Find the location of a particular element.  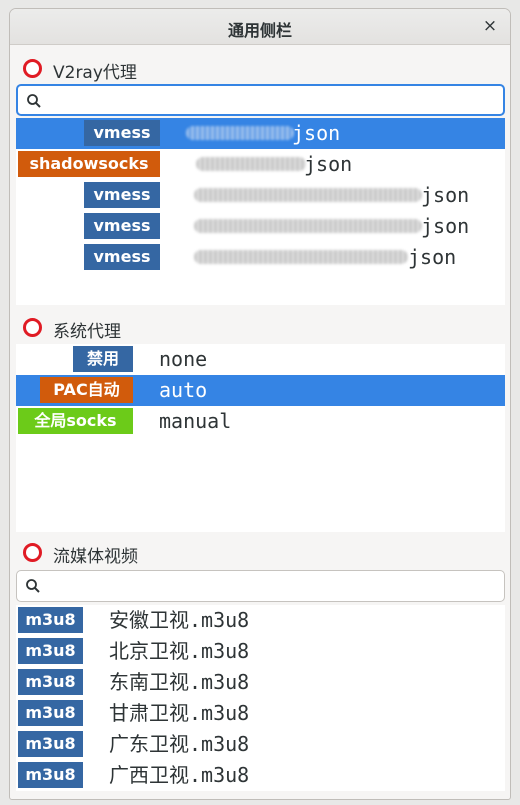

stream-row: m3u8 北京卫视.m3u8 is located at coordinates (260, 651).